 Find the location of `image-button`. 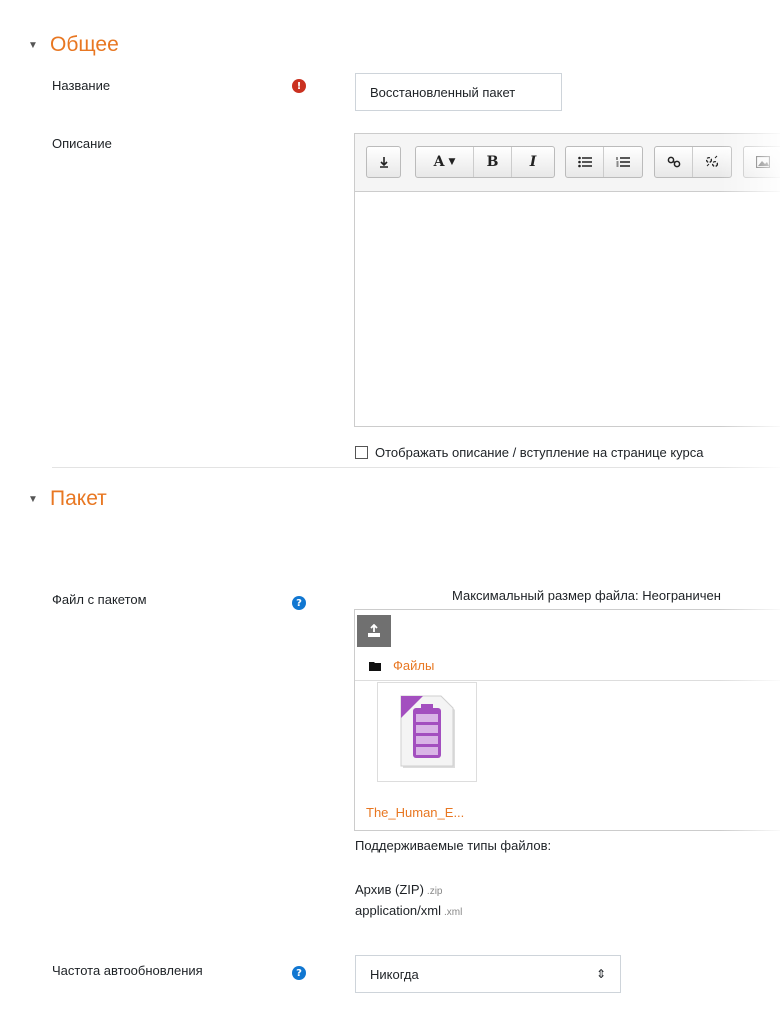

image-button is located at coordinates (762, 162).